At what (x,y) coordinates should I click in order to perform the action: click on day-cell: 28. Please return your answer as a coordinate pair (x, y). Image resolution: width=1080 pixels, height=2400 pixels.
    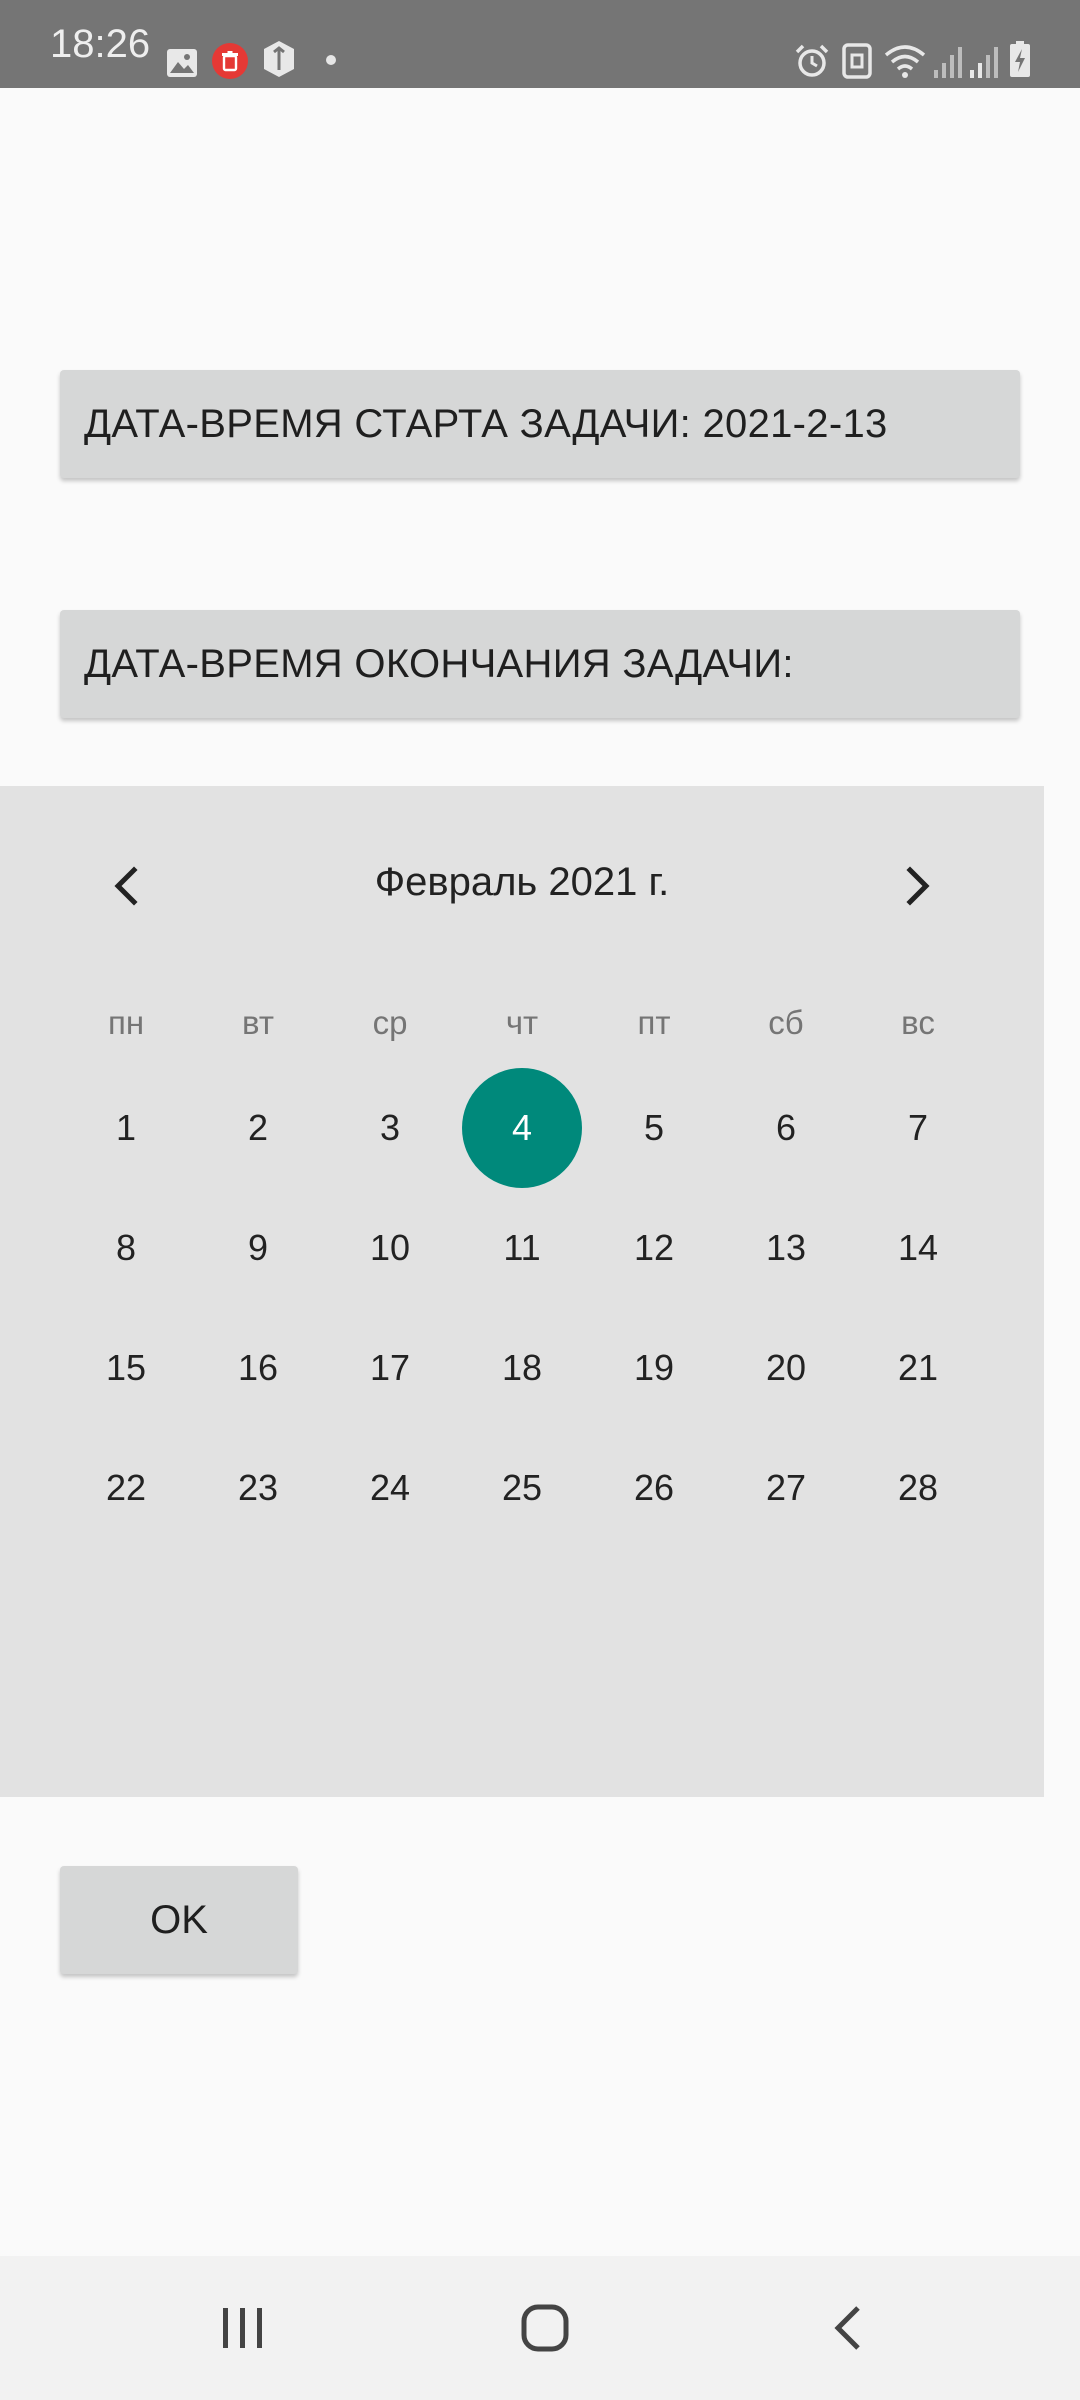
    Looking at the image, I should click on (918, 1488).